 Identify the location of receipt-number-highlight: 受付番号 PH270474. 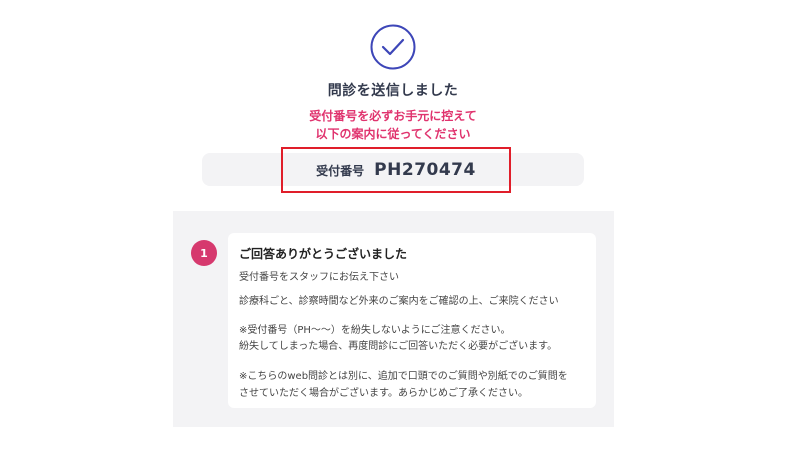
(396, 170).